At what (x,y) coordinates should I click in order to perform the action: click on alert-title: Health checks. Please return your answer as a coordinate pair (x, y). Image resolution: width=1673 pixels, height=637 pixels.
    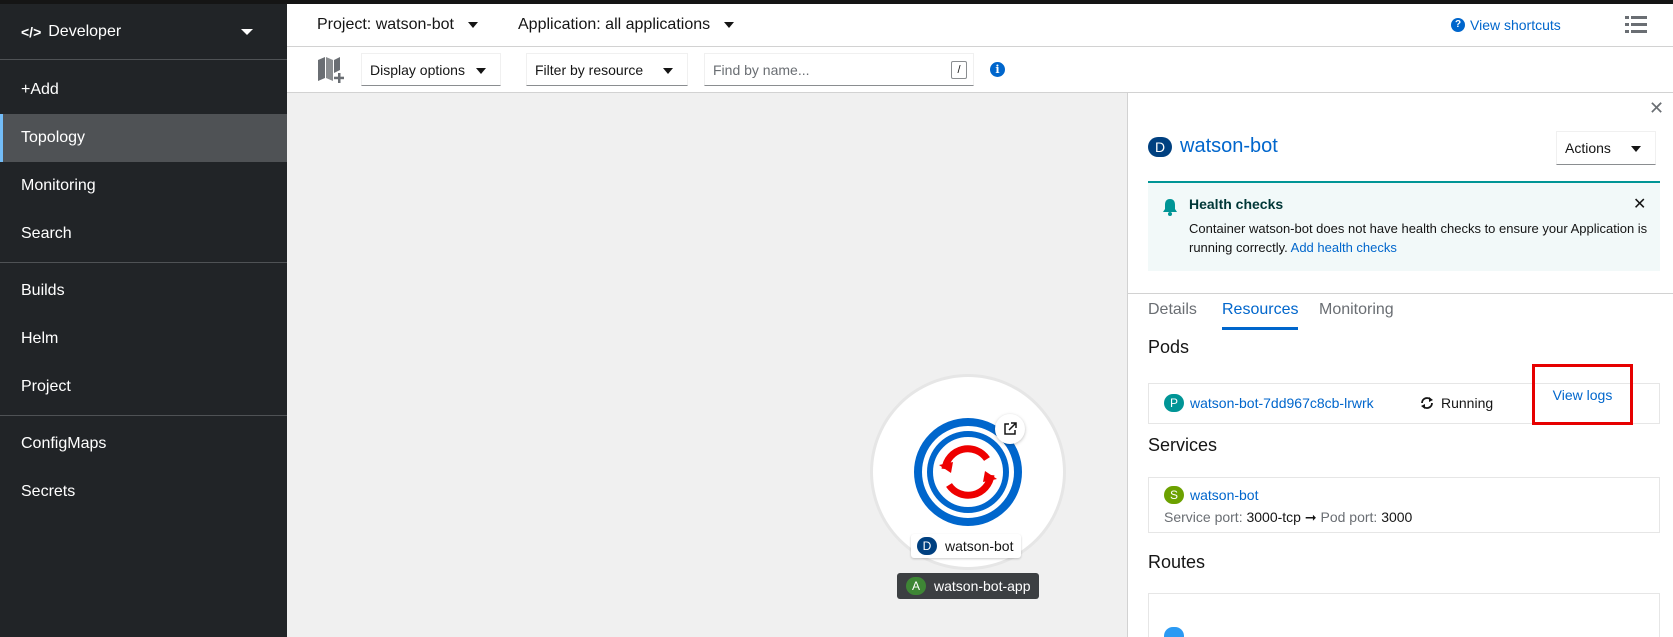
    Looking at the image, I should click on (1236, 204).